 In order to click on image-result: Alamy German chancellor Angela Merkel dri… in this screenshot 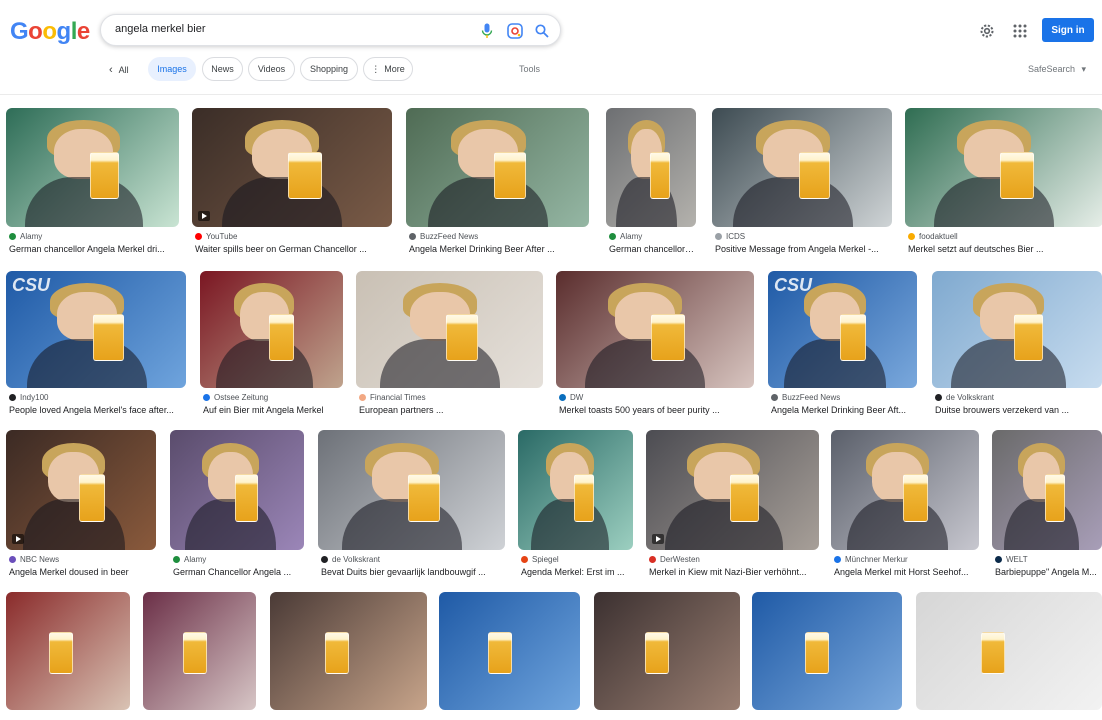, I will do `click(92, 187)`.